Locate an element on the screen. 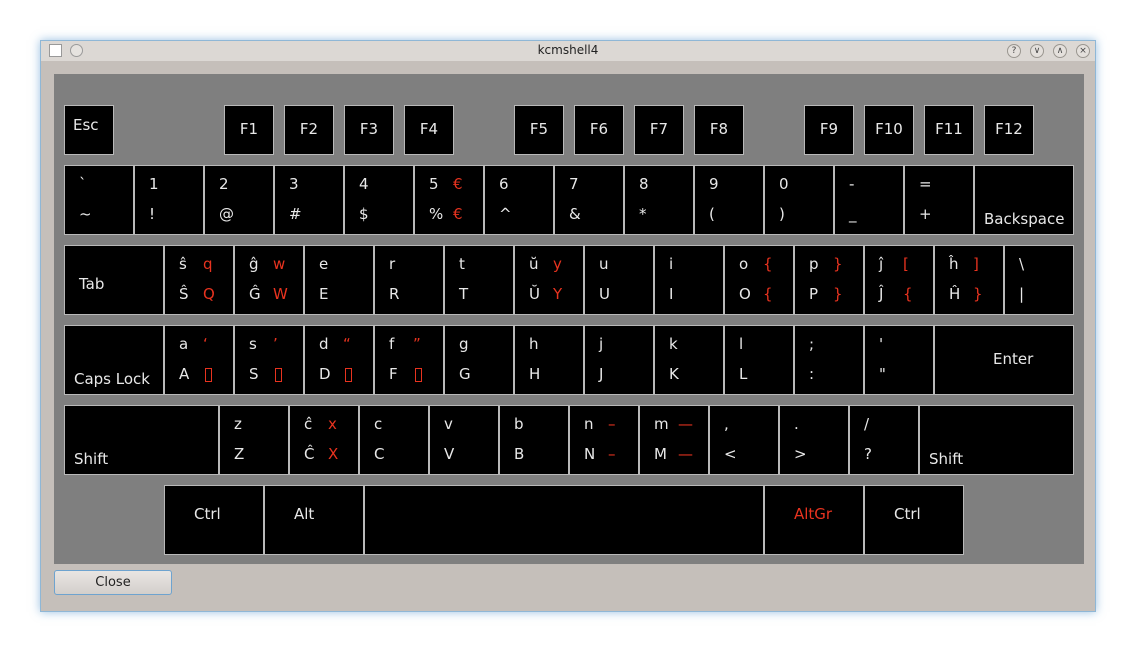 Image resolution: width=1136 pixels, height=653 pixels. key-5-number_row-5: 5% € € is located at coordinates (449, 200).